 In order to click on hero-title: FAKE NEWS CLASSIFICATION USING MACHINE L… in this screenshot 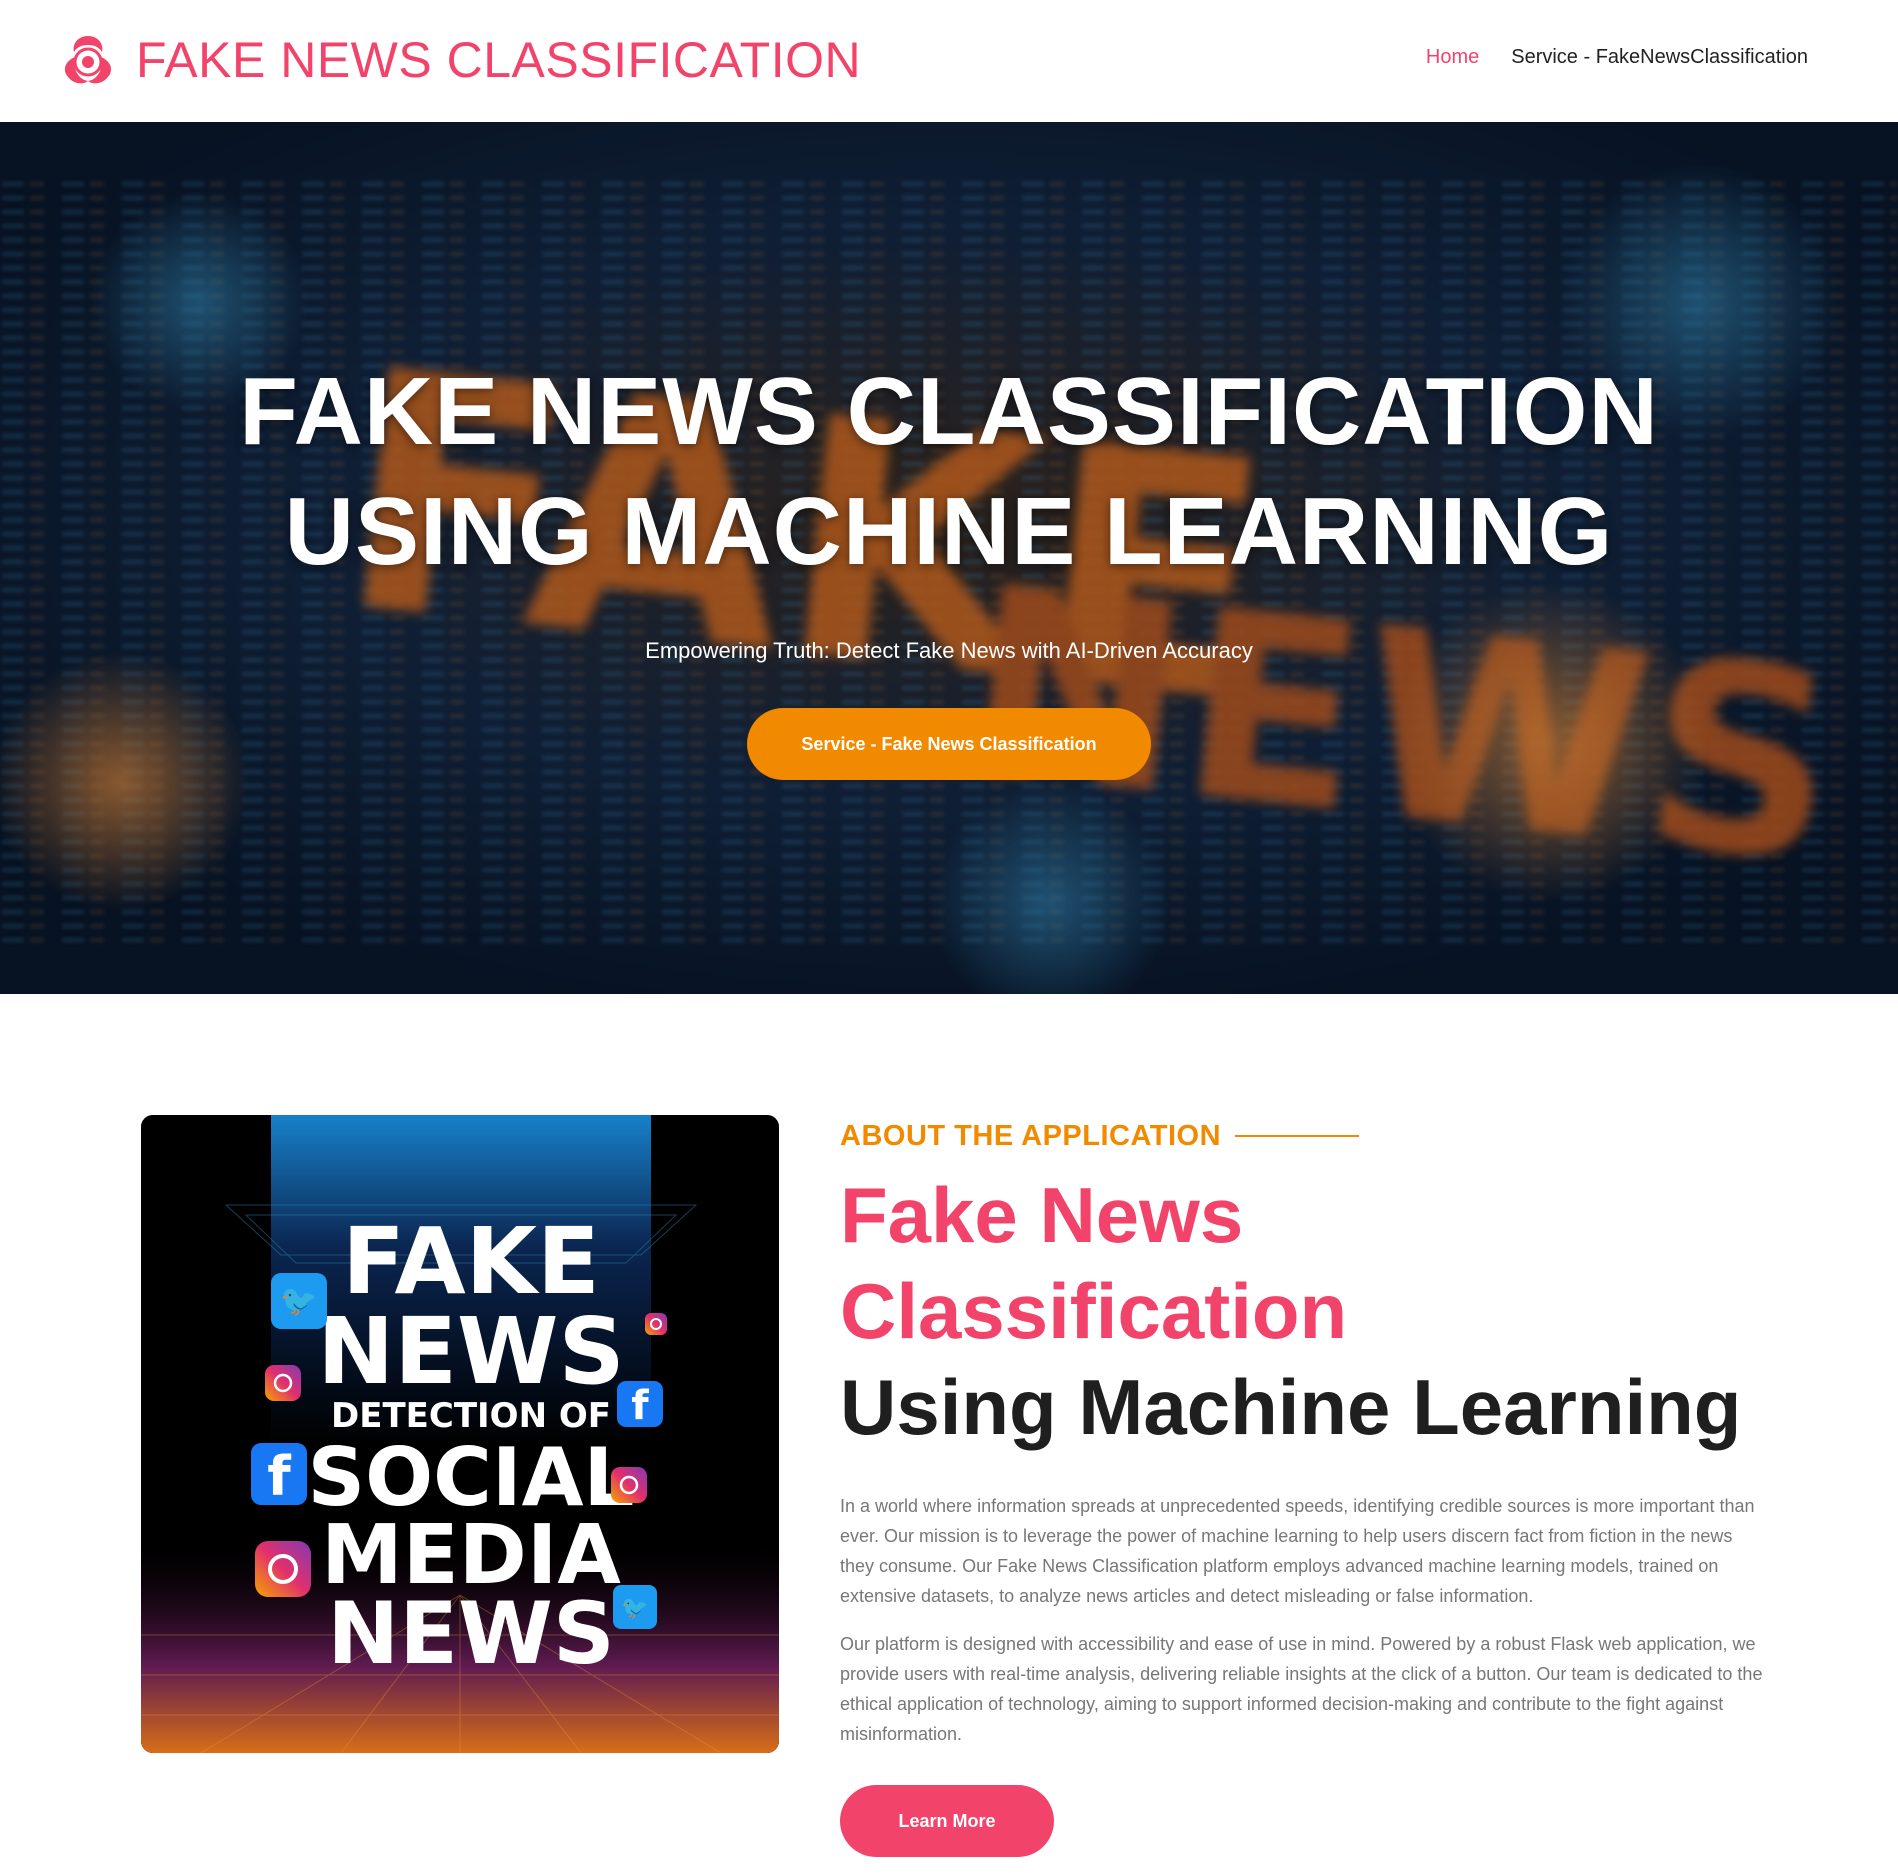, I will do `click(949, 472)`.